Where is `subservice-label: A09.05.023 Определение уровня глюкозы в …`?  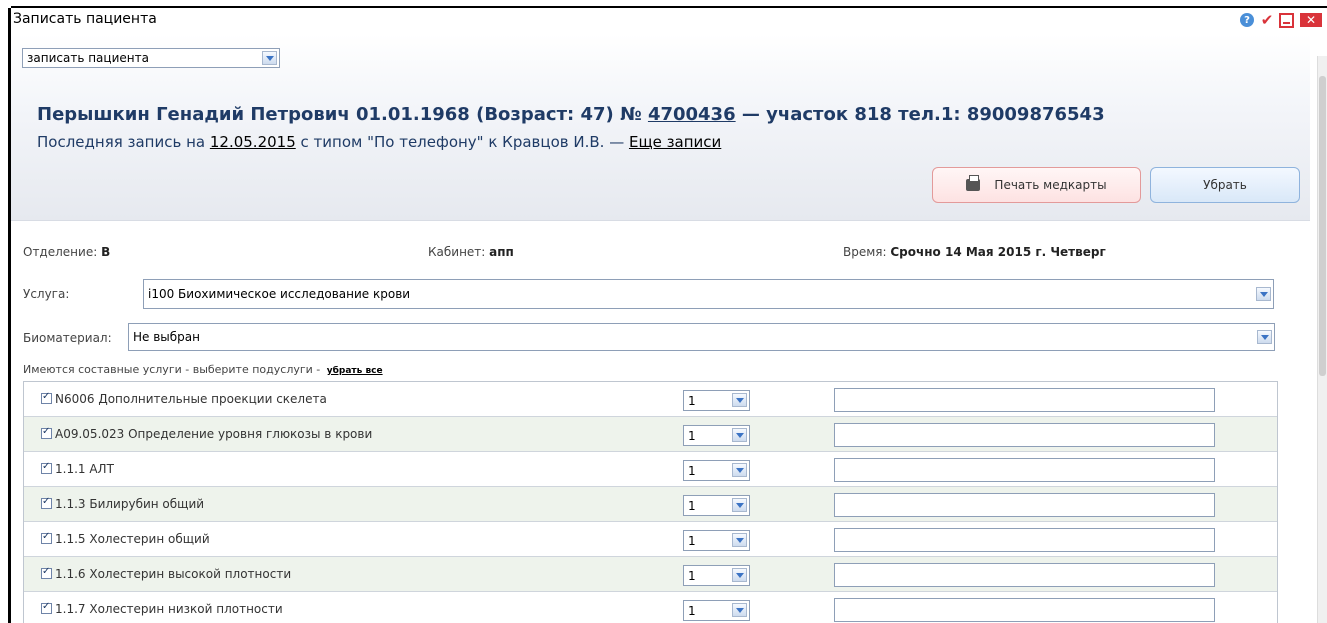 subservice-label: A09.05.023 Определение уровня глюкозы в … is located at coordinates (214, 434).